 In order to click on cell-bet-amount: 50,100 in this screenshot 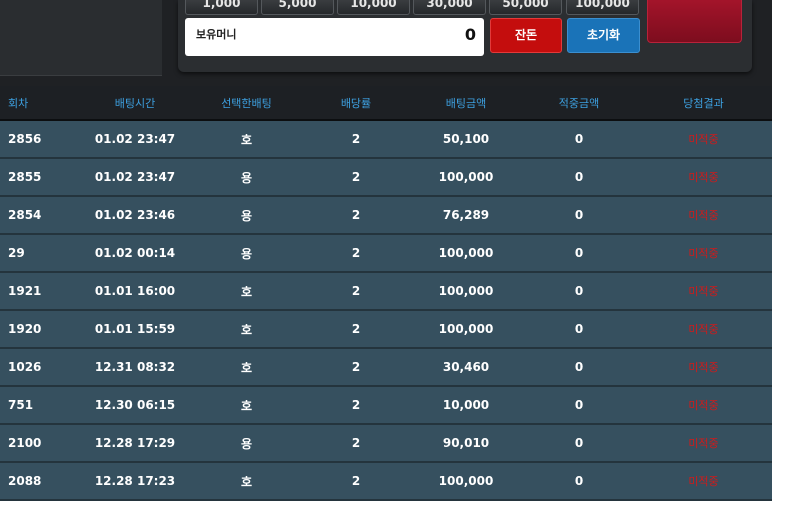, I will do `click(466, 139)`.